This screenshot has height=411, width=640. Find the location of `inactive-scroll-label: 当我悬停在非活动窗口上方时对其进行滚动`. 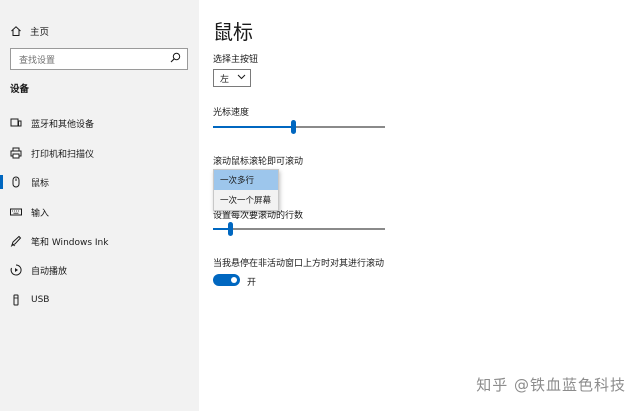

inactive-scroll-label: 当我悬停在非活动窗口上方时对其进行滚动 is located at coordinates (299, 264).